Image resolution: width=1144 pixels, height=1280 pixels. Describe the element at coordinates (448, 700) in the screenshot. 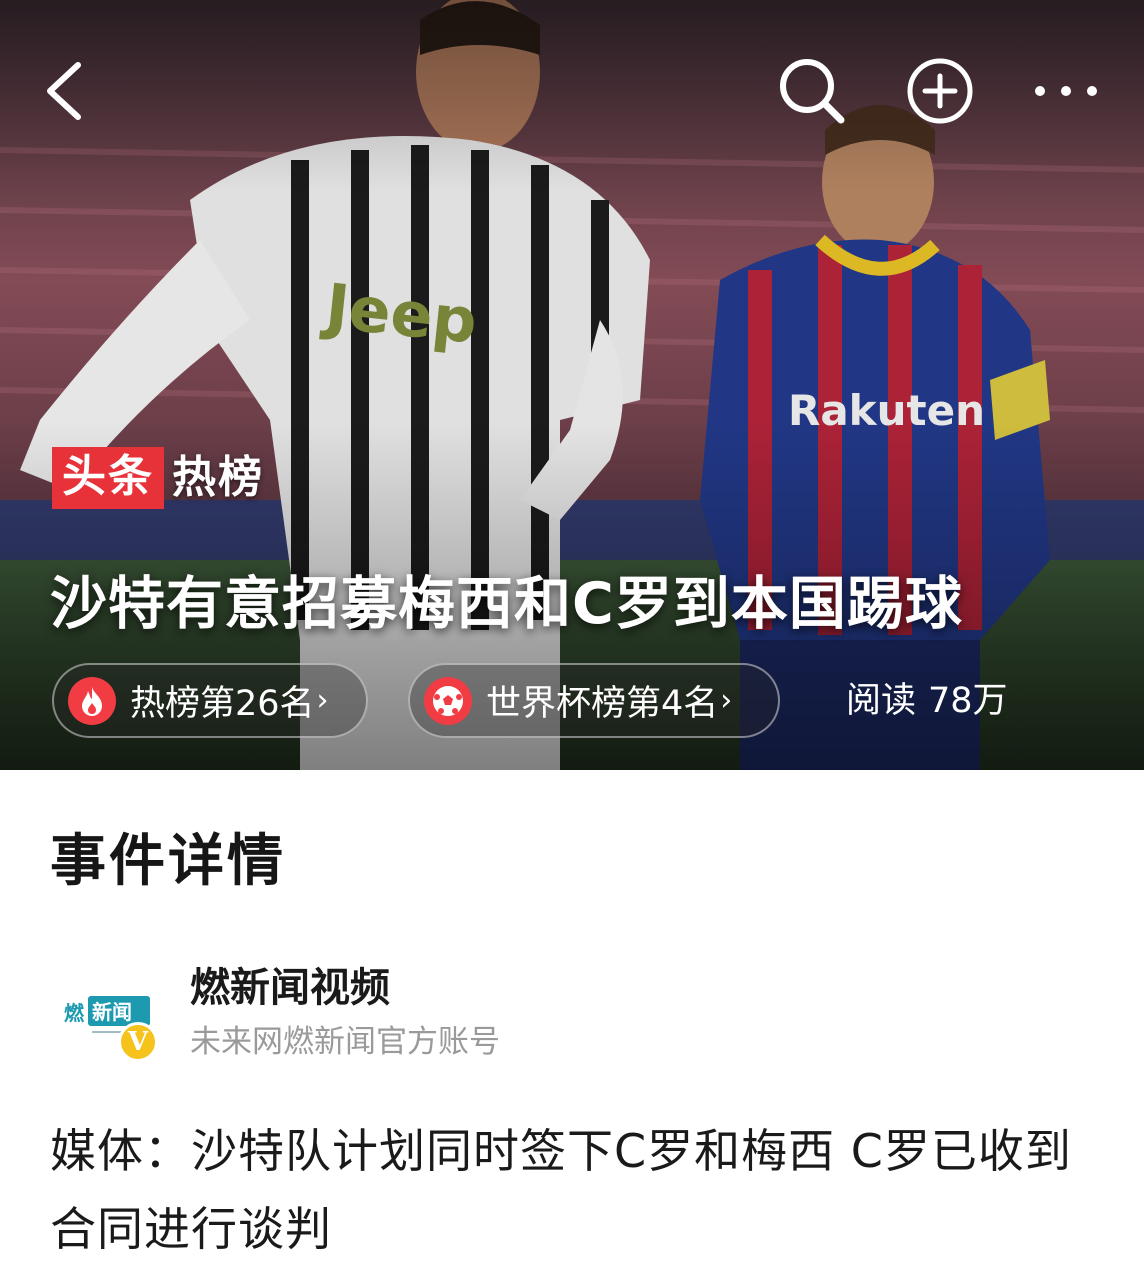

I see `soccer-ball-icon` at that location.